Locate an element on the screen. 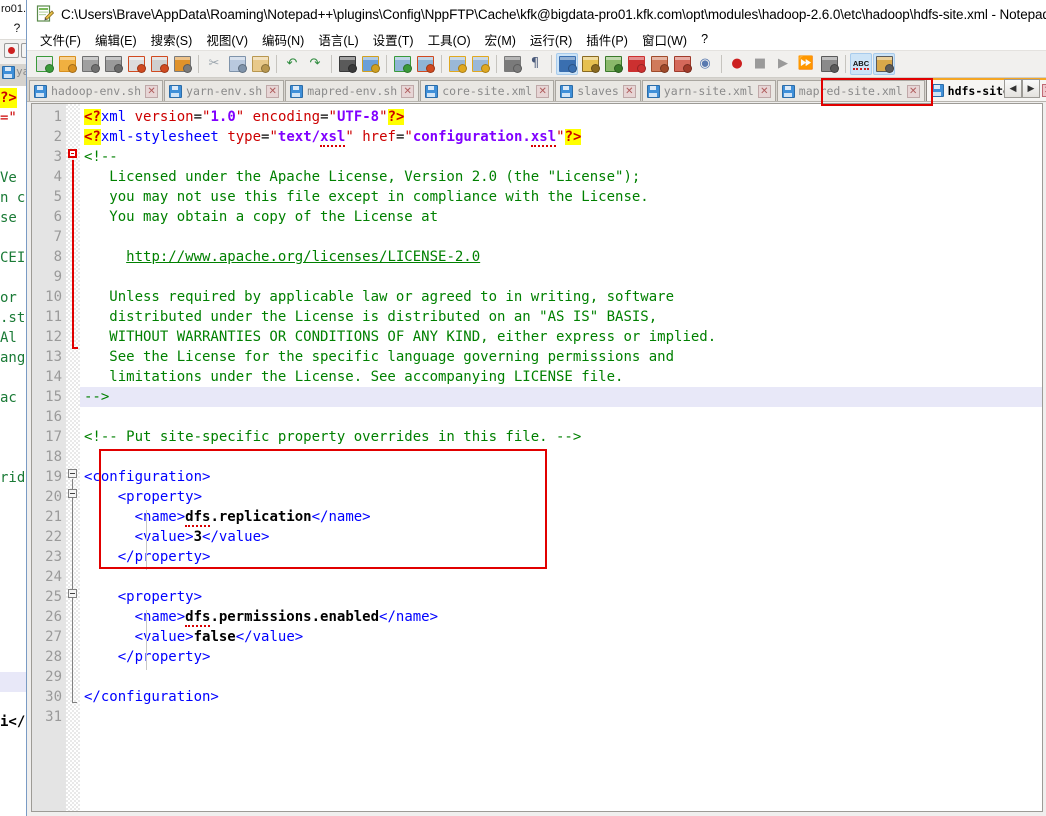  code-line-23: </property> is located at coordinates (561, 557).